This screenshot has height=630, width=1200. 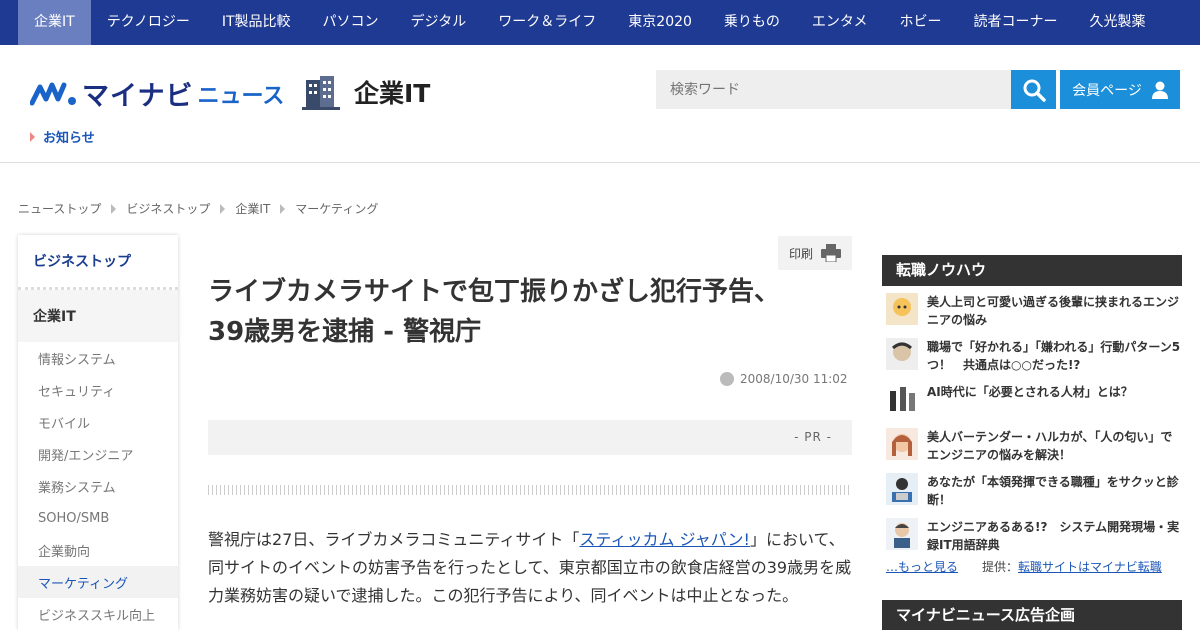 I want to click on printer-icon, so click(x=831, y=253).